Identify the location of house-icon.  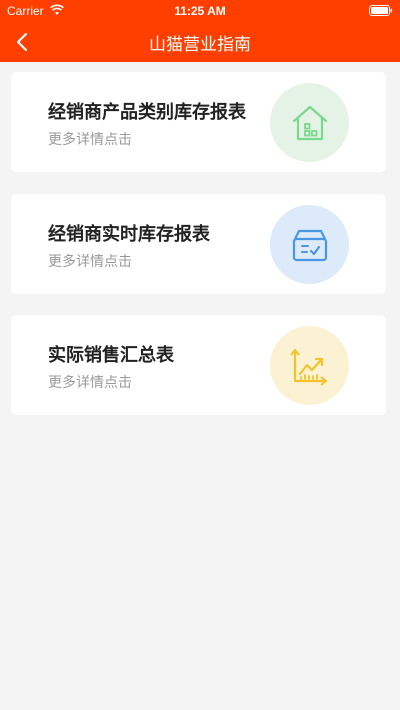
(310, 123).